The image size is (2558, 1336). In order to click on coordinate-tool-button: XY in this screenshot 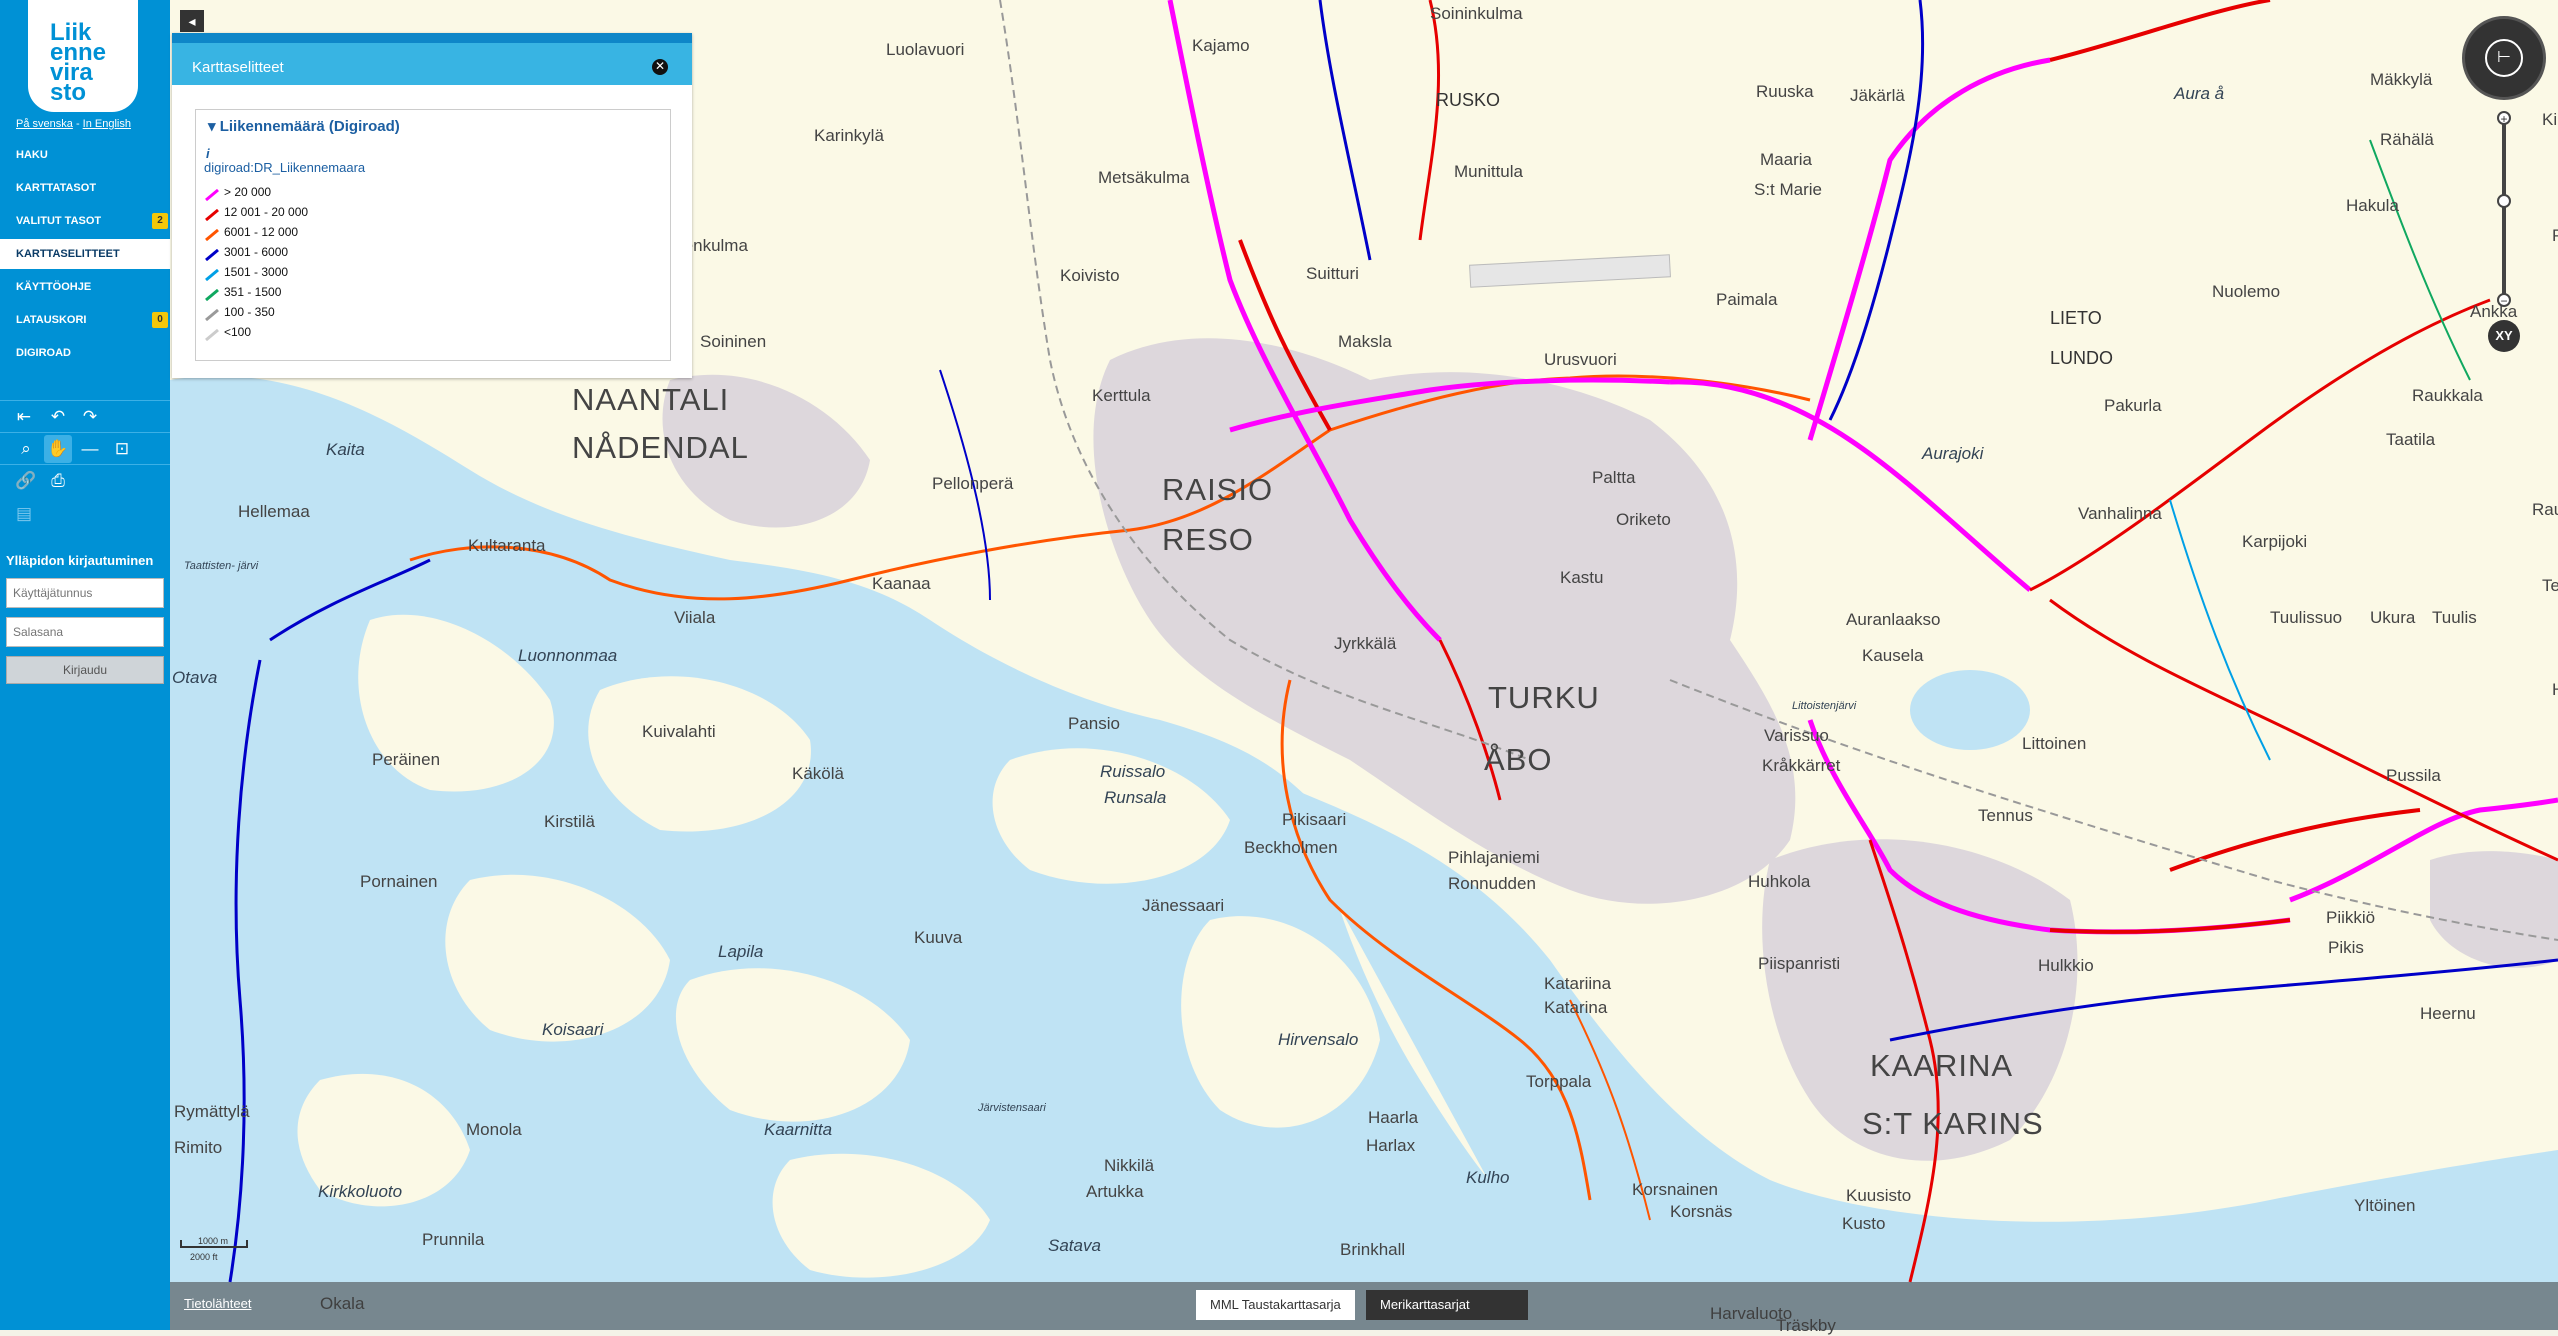, I will do `click(2504, 336)`.